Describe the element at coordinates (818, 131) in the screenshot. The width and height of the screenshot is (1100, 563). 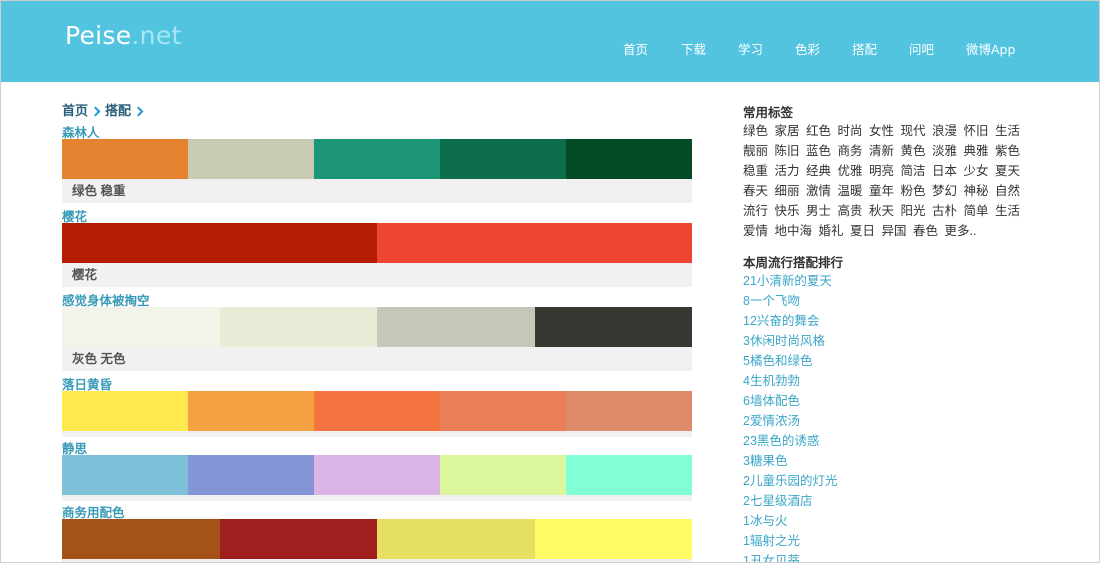
I see `tag-link: 红色` at that location.